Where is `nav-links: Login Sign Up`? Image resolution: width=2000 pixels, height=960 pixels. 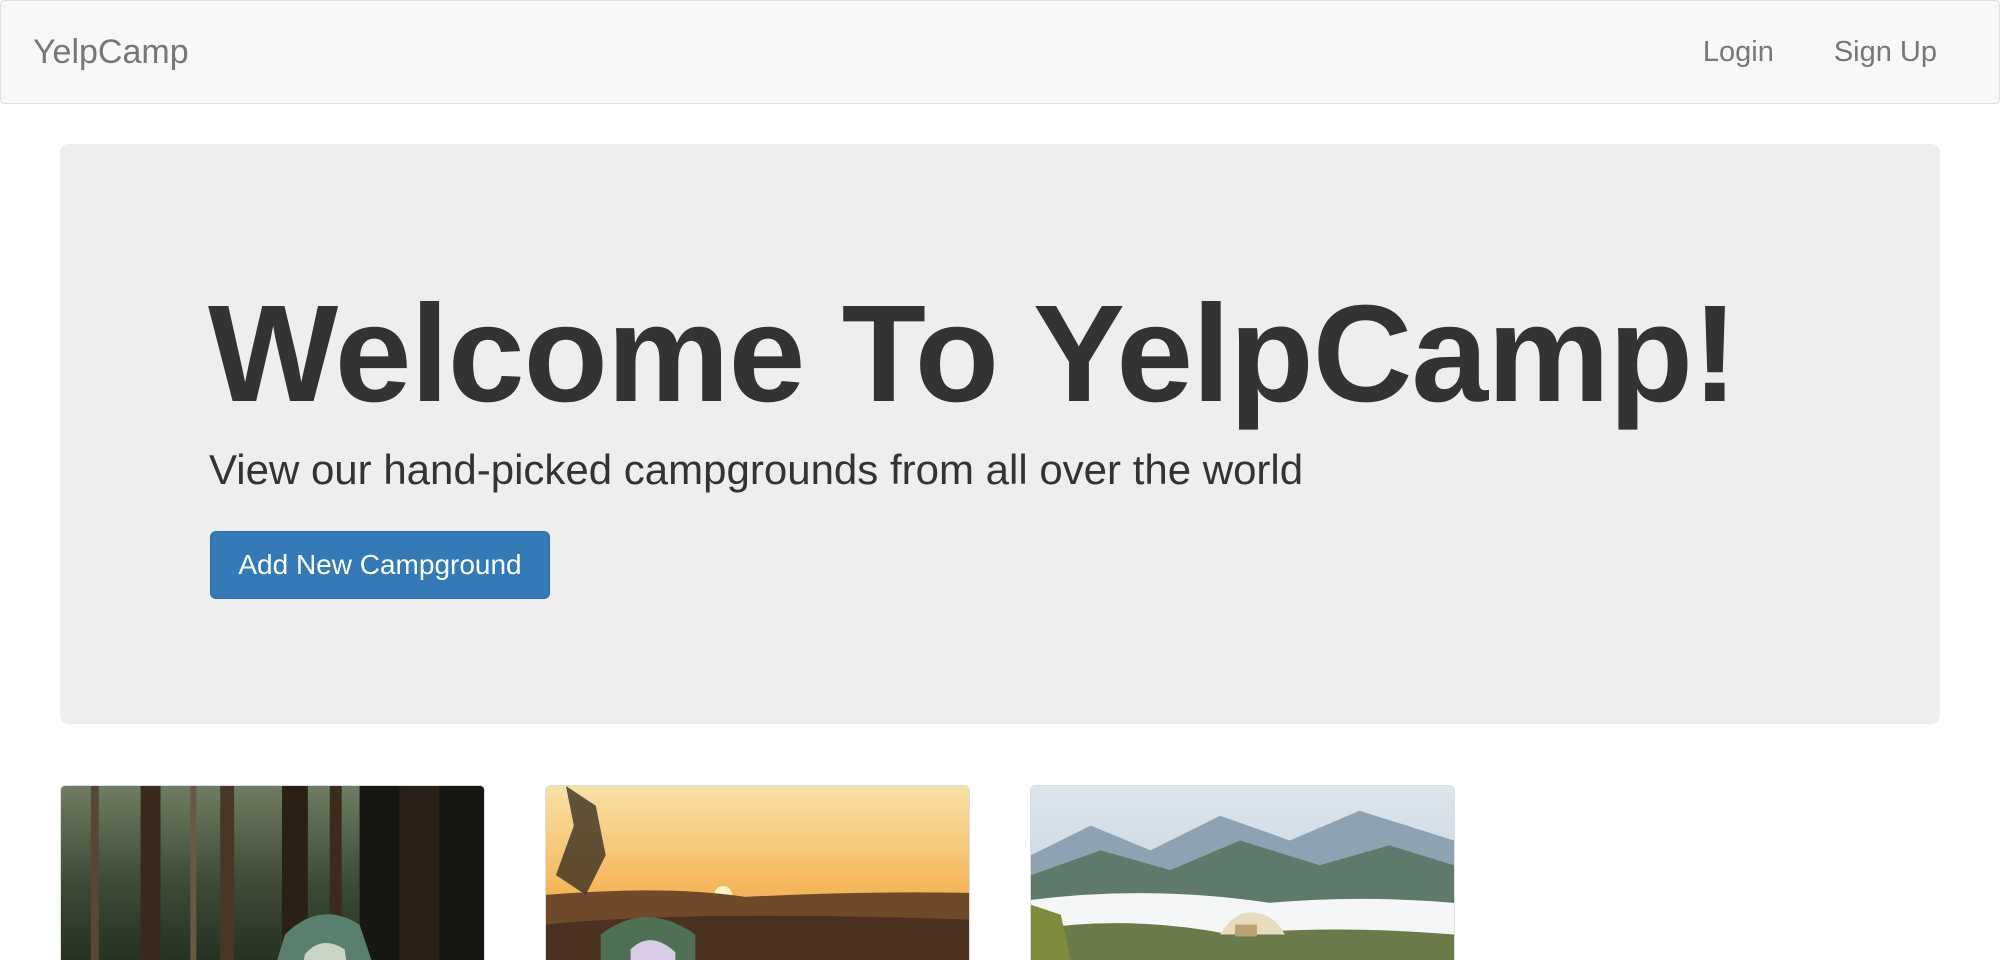 nav-links: Login Sign Up is located at coordinates (1820, 52).